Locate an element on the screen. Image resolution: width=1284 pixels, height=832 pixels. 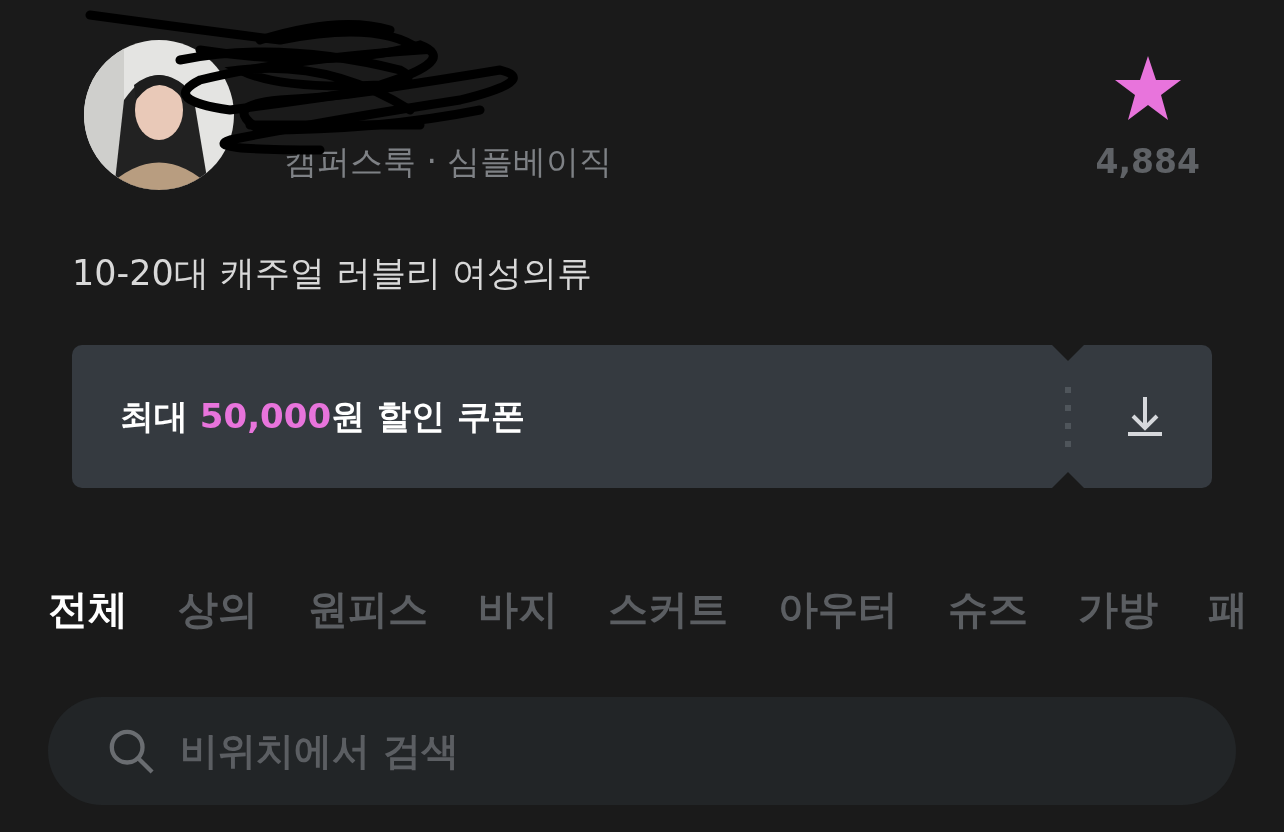
download-button is located at coordinates (1145, 416).